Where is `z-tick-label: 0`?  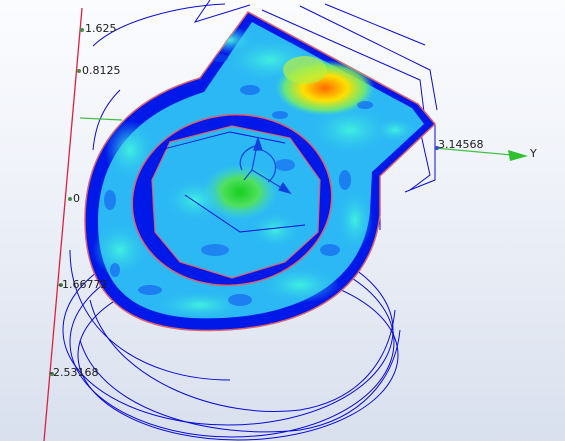 z-tick-label: 0 is located at coordinates (76, 198).